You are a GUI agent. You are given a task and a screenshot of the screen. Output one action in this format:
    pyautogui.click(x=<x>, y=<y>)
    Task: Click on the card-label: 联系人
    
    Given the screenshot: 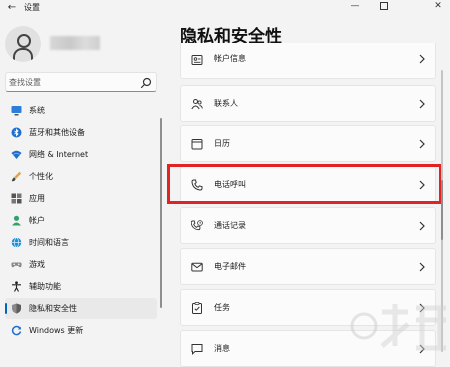 What is the action you would take?
    pyautogui.click(x=226, y=103)
    